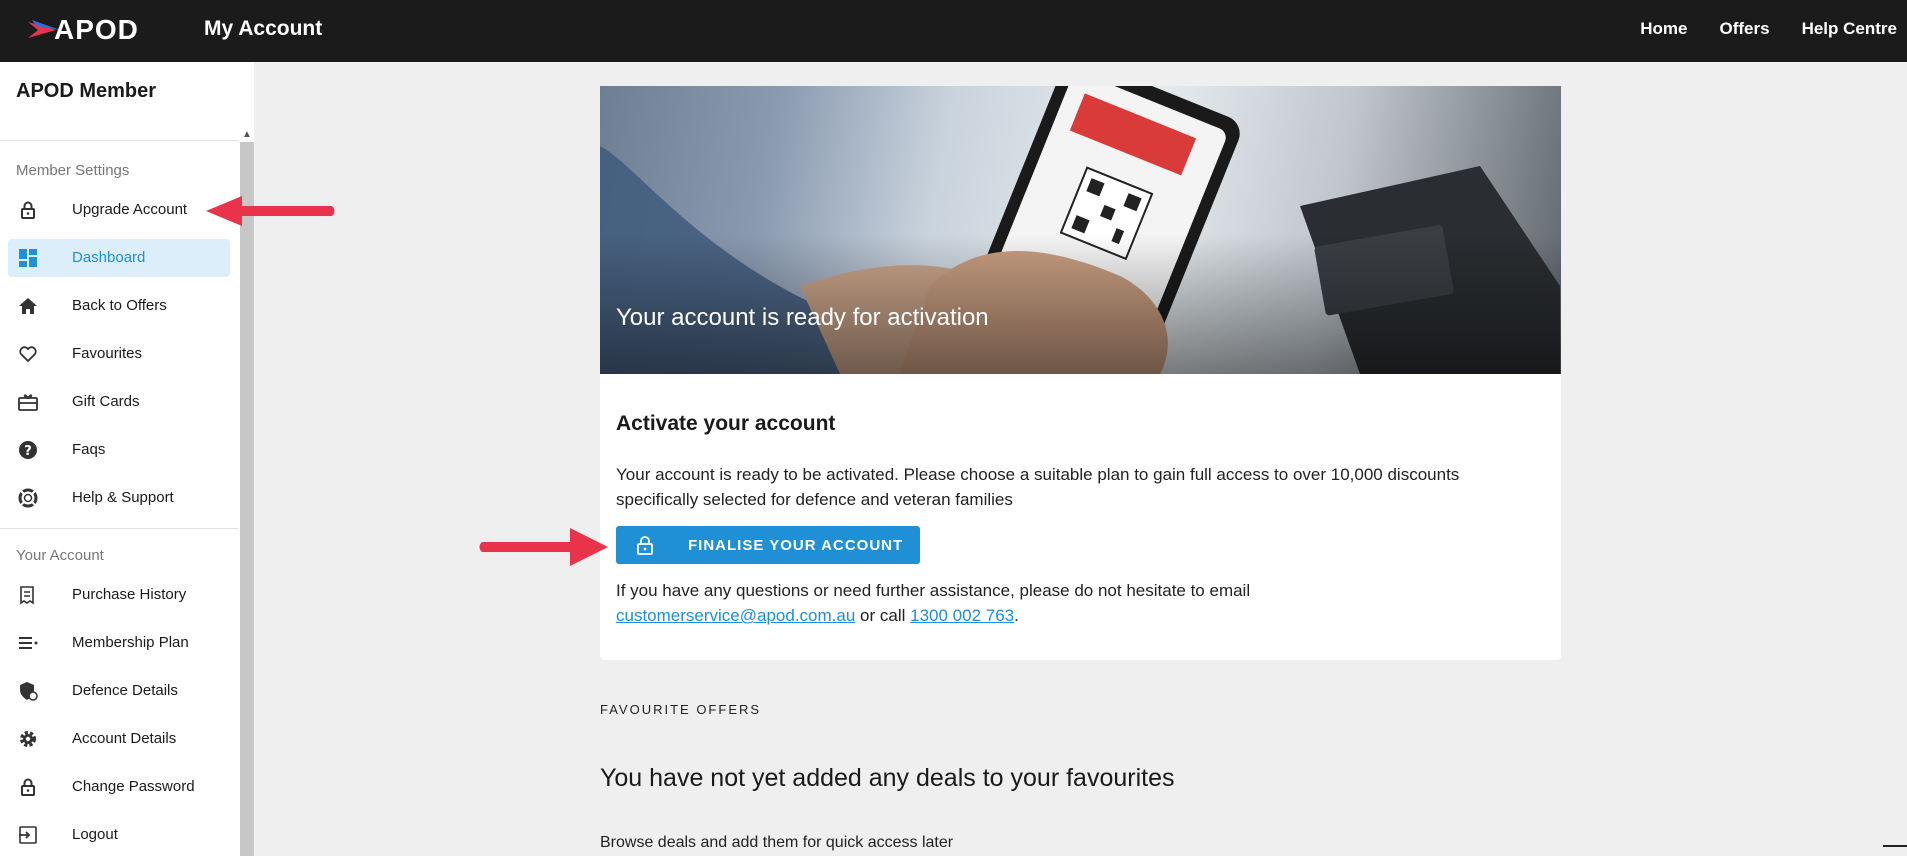 The image size is (1907, 856). I want to click on gift-card-icon, so click(28, 402).